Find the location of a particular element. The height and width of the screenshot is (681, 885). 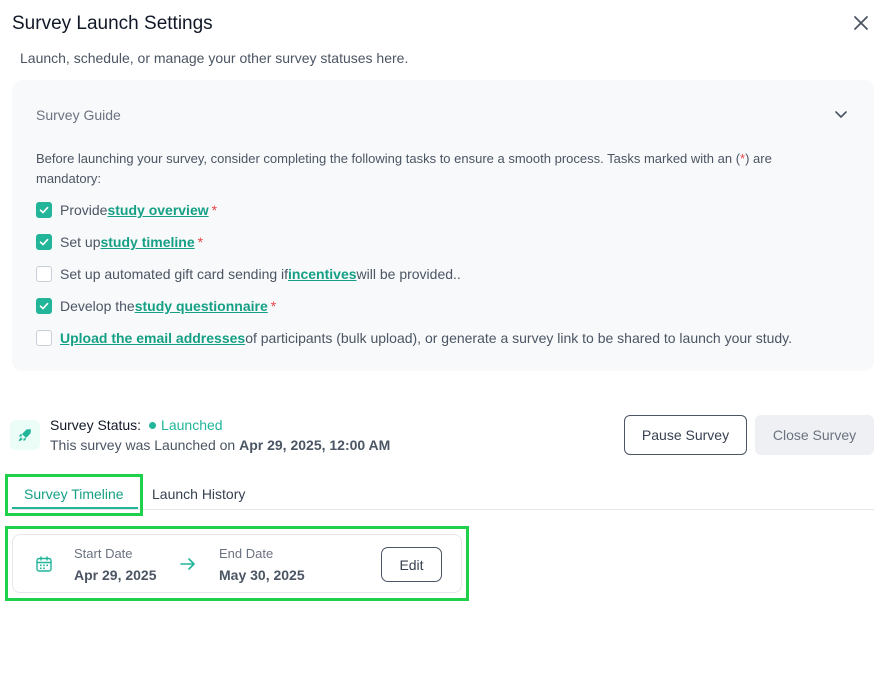

task-text-pre: Develop the is located at coordinates (97, 306).